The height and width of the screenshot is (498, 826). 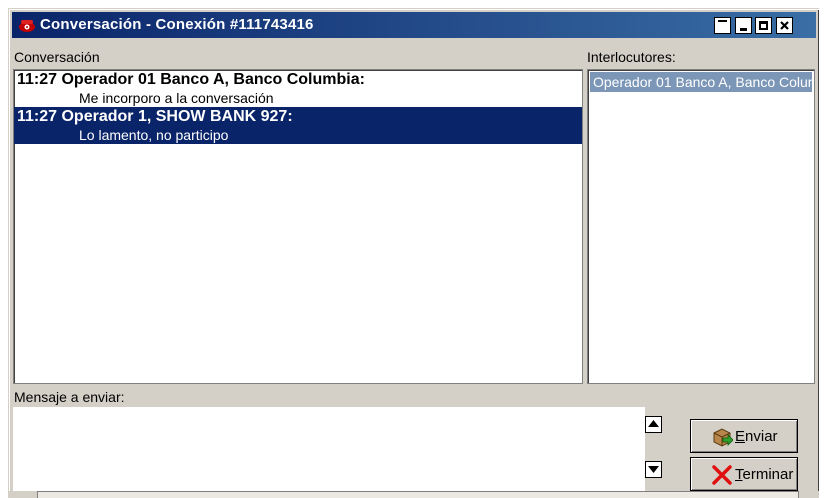 I want to click on close-button, so click(x=784, y=25).